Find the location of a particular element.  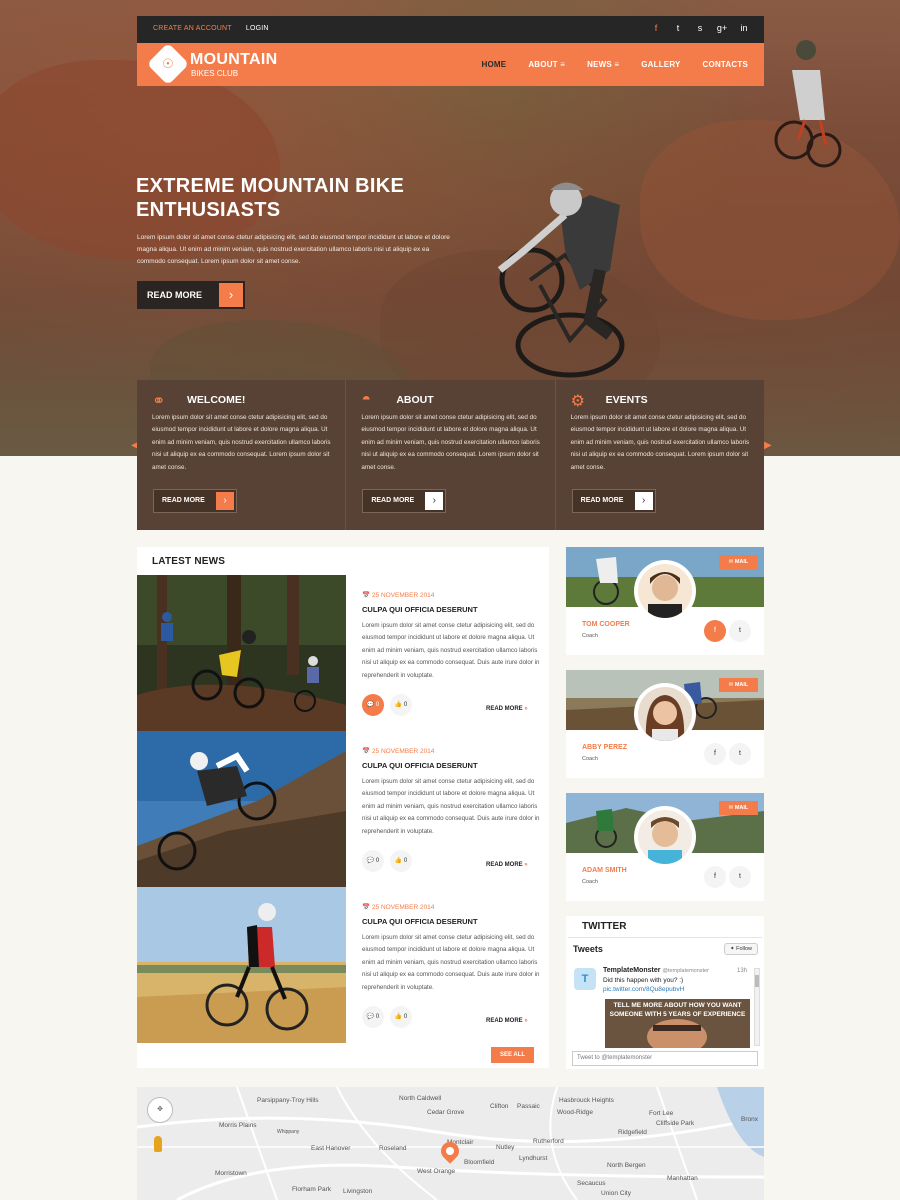

hero-title-line: EXTREME MOUNTAIN BIKE is located at coordinates (270, 186).